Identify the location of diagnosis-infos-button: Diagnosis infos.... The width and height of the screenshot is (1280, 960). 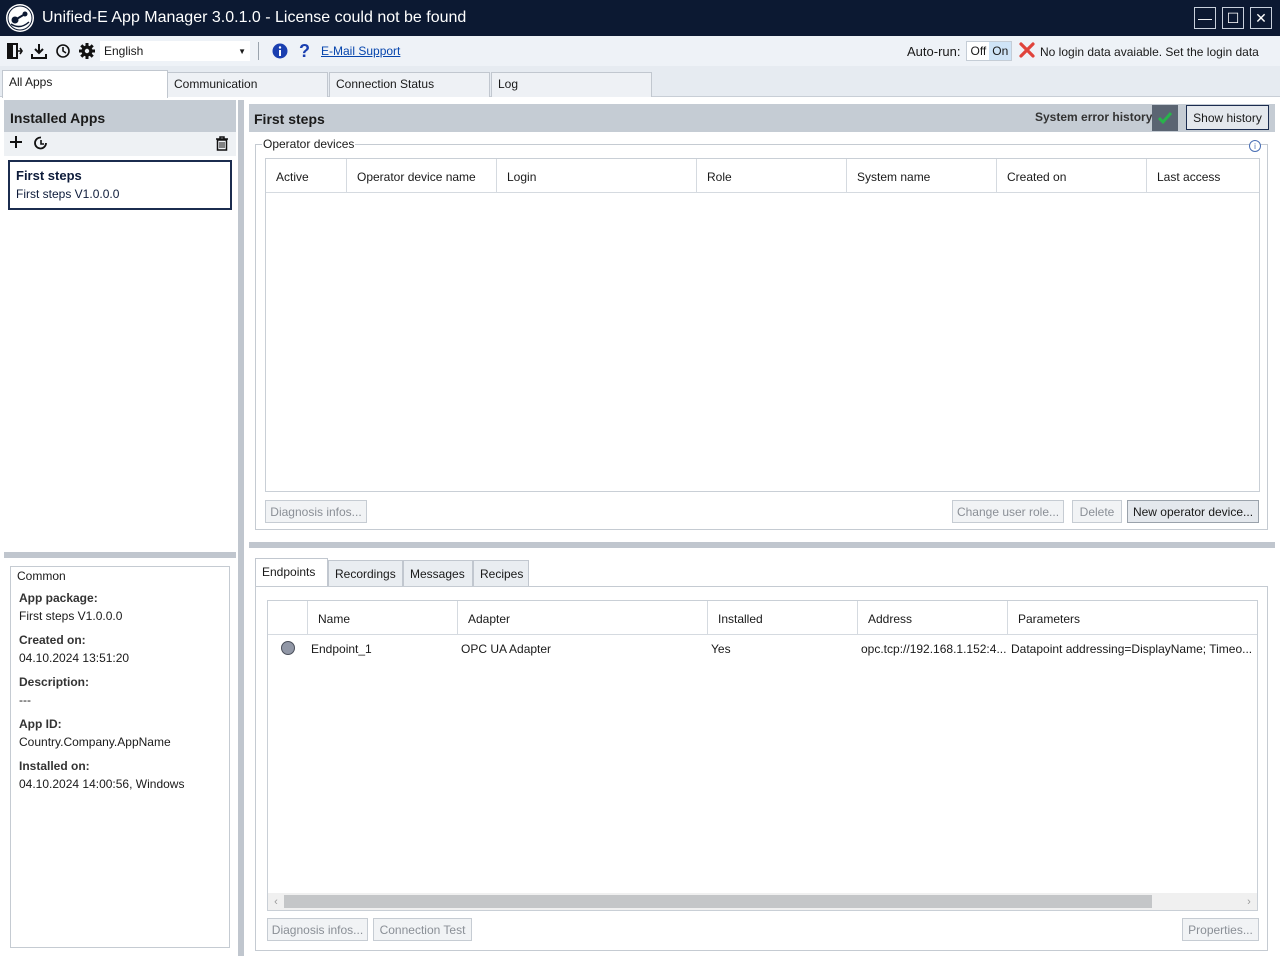
(316, 511).